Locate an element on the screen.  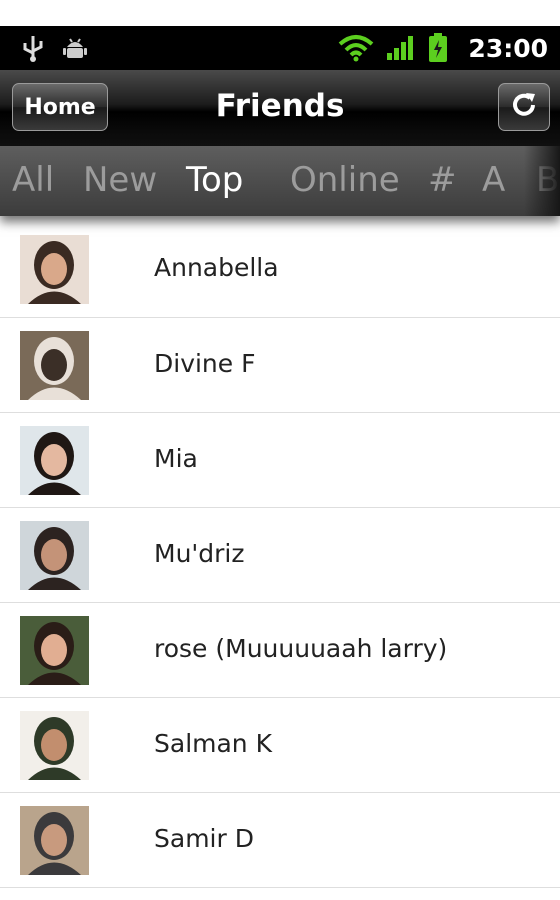
clock: 23:00 is located at coordinates (508, 48).